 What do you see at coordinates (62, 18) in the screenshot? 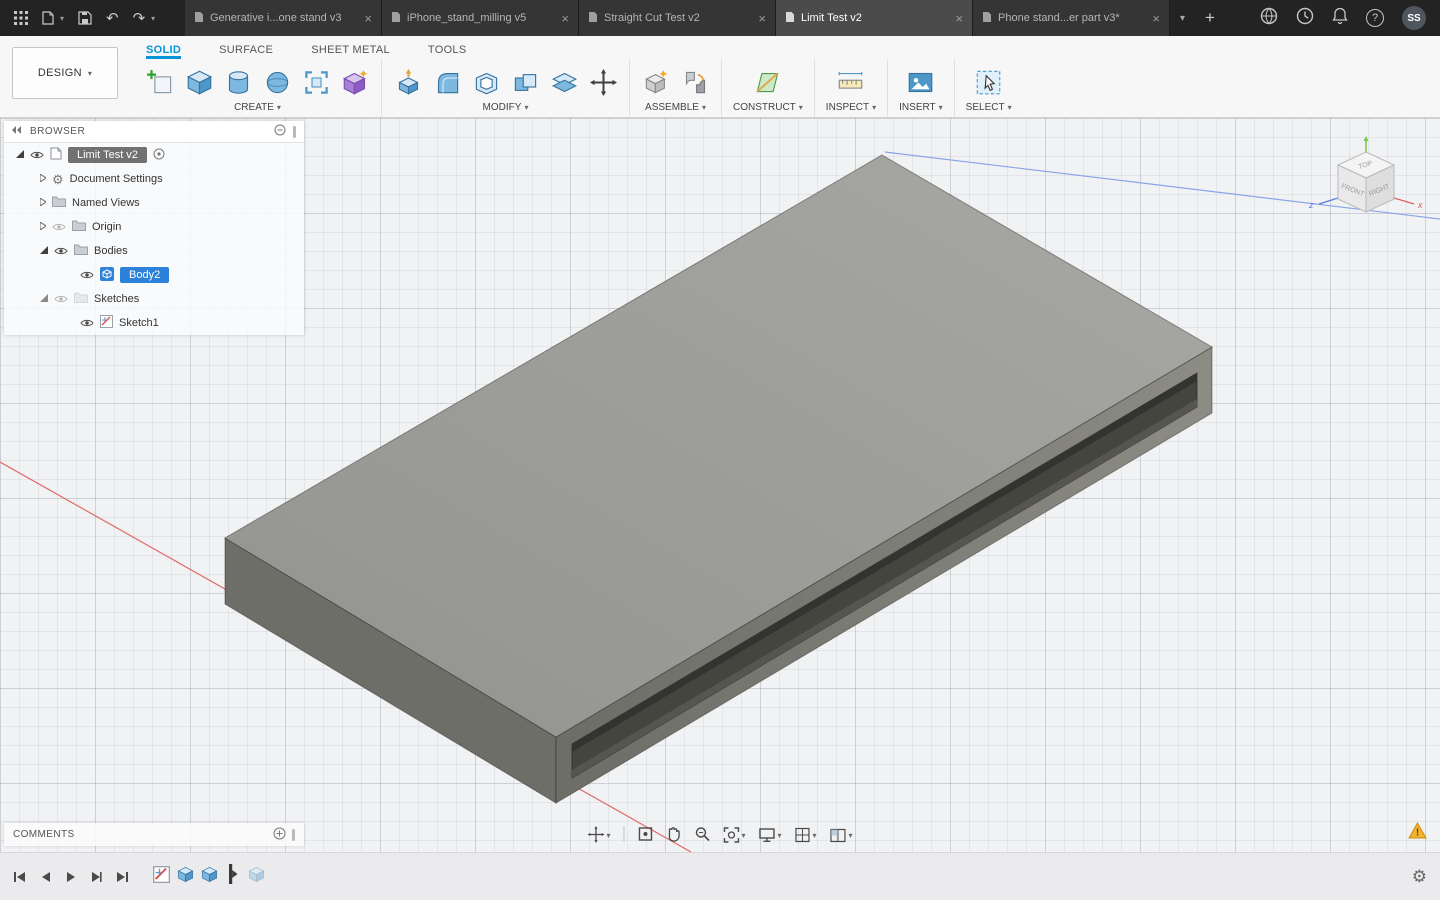
I see `file-caret-icon: ▾` at bounding box center [62, 18].